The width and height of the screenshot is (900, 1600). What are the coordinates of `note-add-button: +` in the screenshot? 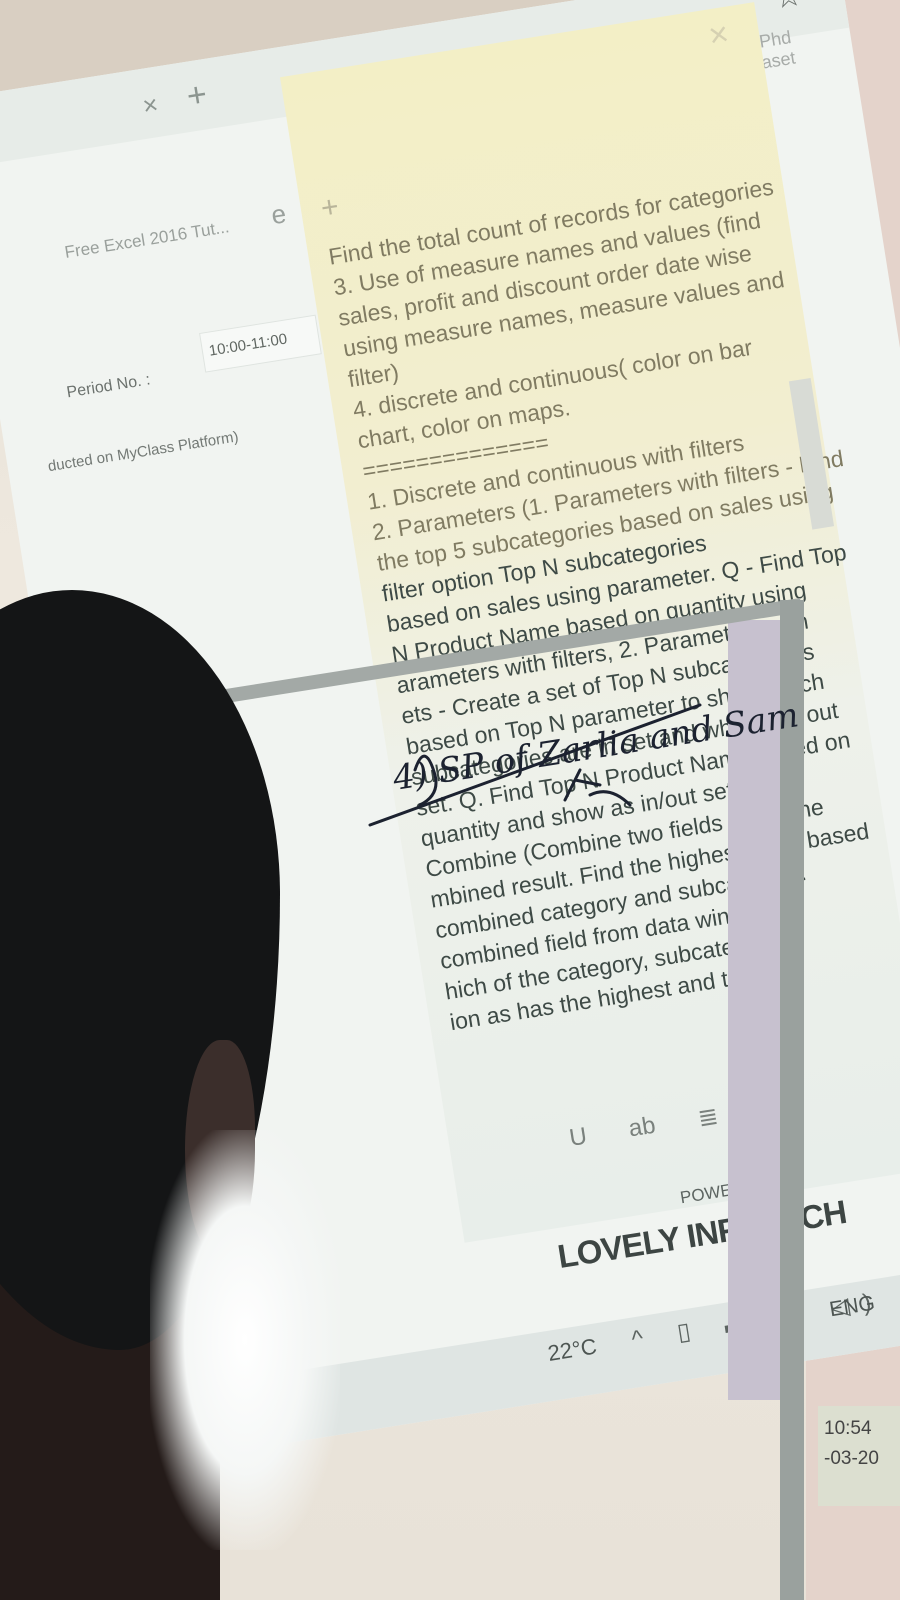 It's located at (330, 208).